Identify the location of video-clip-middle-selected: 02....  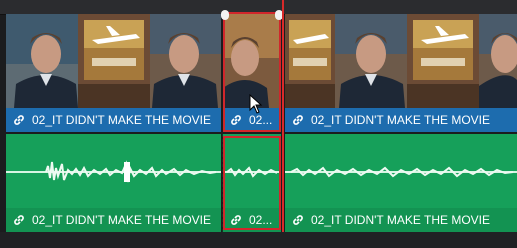
(252, 73).